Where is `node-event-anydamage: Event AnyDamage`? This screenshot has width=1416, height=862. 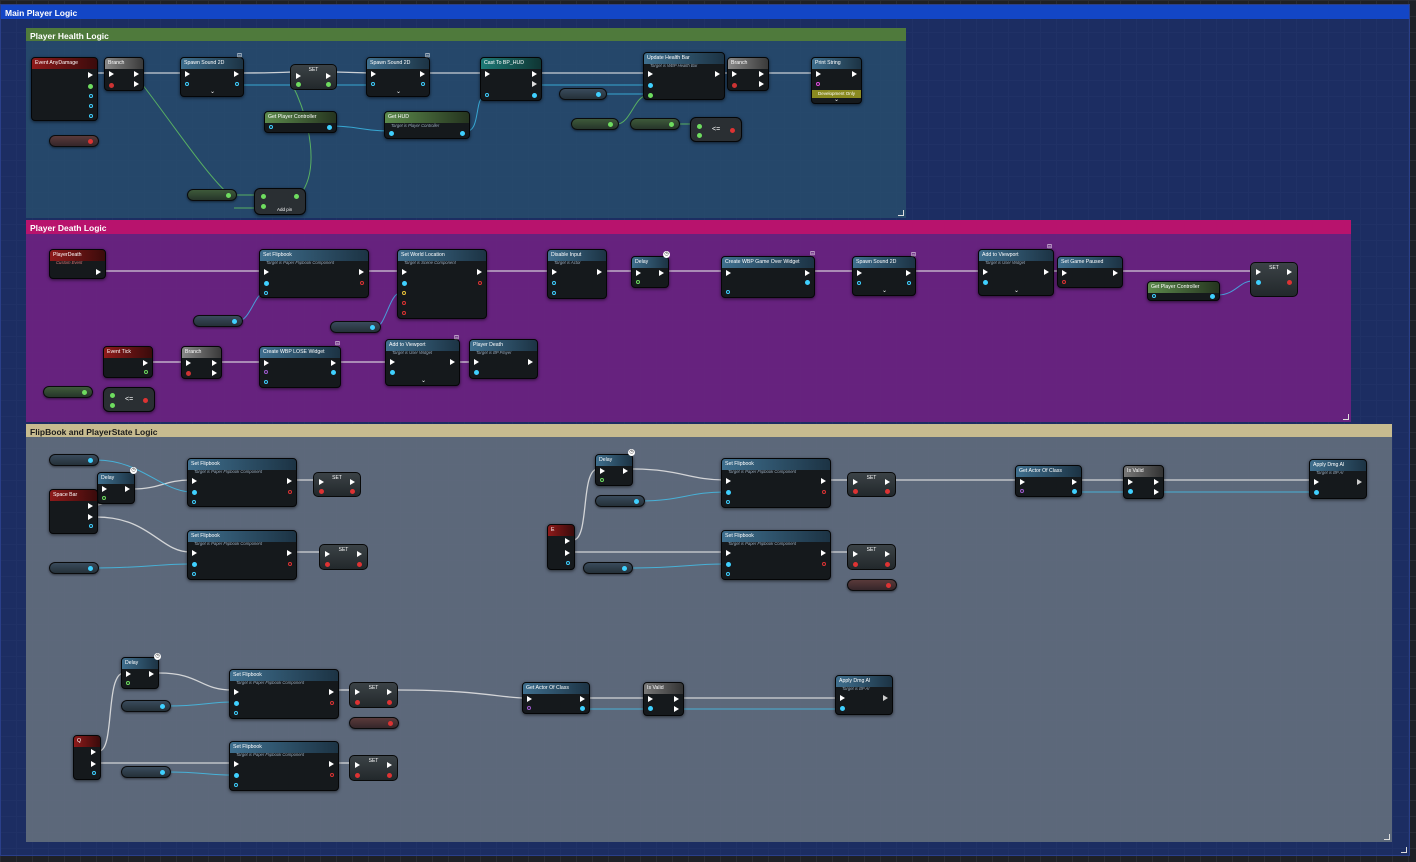 node-event-anydamage: Event AnyDamage is located at coordinates (64, 89).